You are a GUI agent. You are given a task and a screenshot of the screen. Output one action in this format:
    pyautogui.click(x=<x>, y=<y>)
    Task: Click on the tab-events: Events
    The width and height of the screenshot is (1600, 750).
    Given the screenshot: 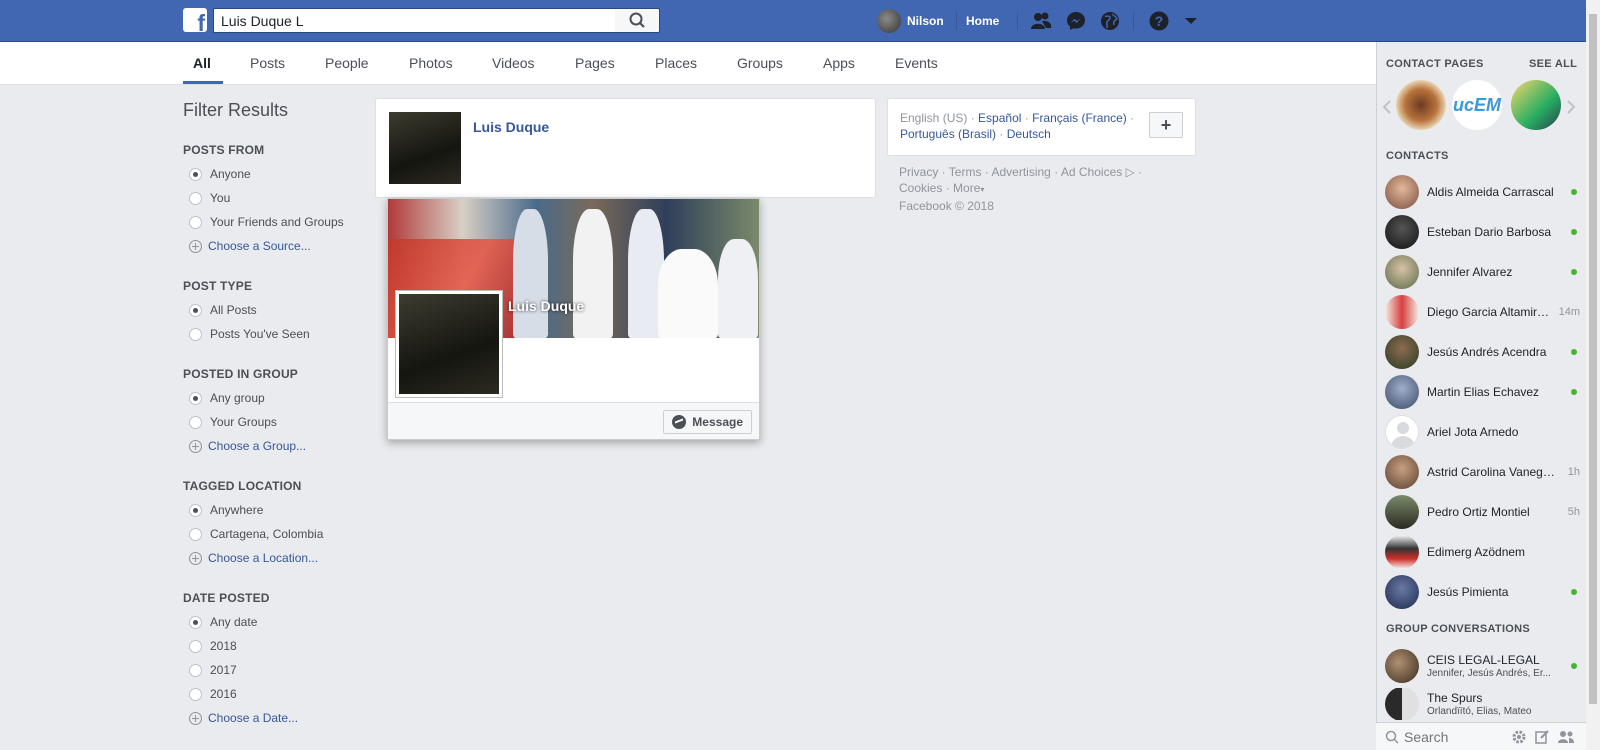 What is the action you would take?
    pyautogui.click(x=916, y=63)
    